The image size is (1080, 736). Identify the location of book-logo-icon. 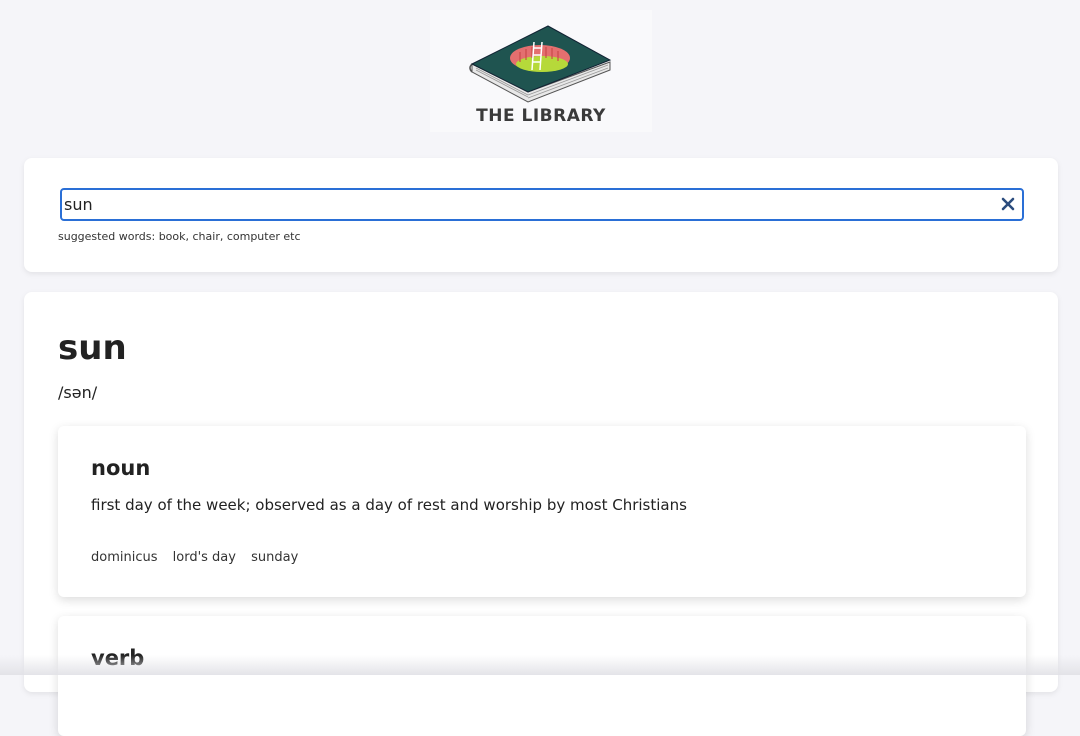
(540, 64).